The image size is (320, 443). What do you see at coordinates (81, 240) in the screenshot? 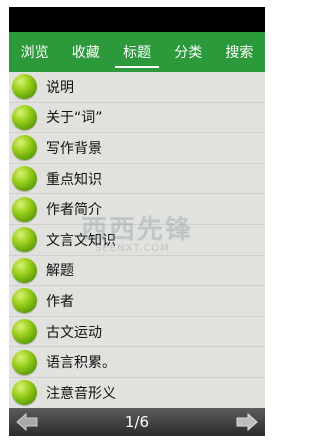
I see `list-item-label: 文言文知识` at bounding box center [81, 240].